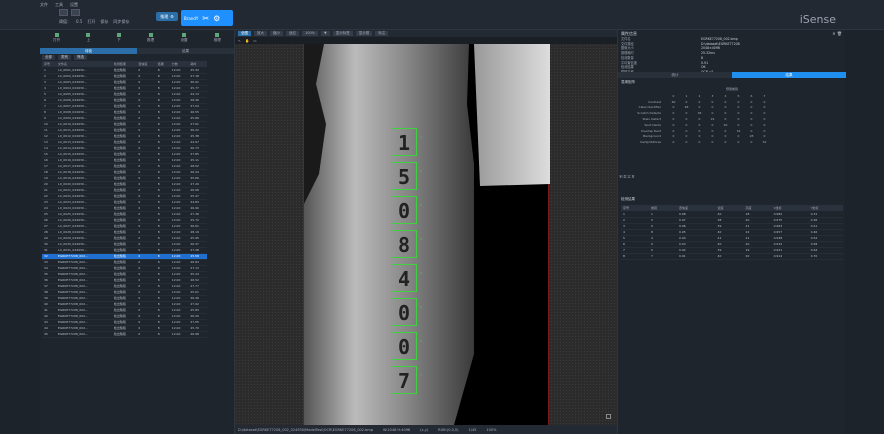  I want to click on app-logo: iSense, so click(817, 19).